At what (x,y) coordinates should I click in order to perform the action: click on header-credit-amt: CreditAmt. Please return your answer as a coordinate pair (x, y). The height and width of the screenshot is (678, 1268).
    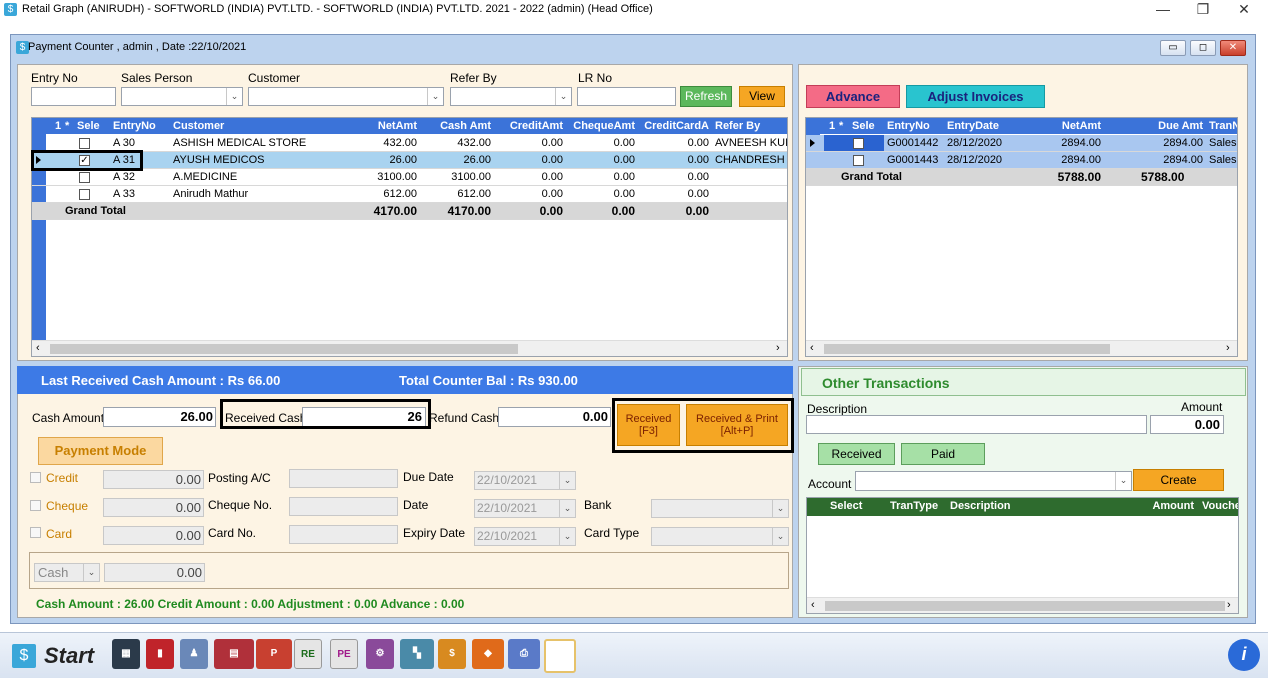
    Looking at the image, I should click on (530, 126).